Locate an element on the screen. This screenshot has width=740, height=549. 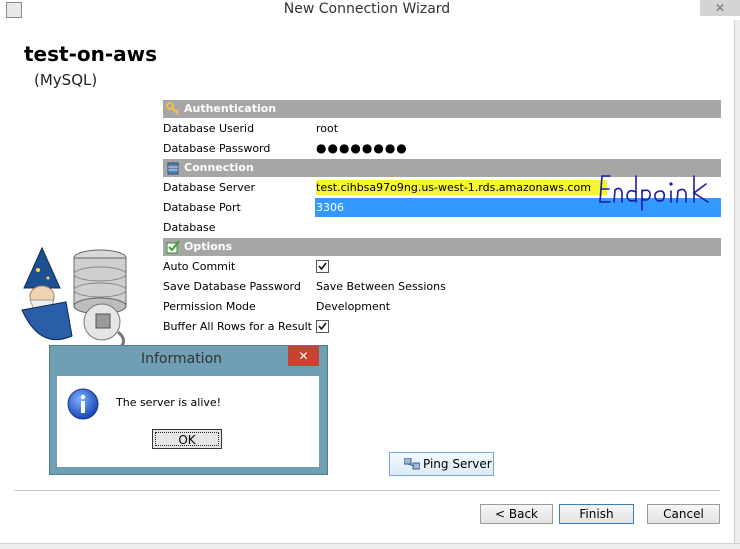
connection-name: test-on-aws is located at coordinates (91, 54).